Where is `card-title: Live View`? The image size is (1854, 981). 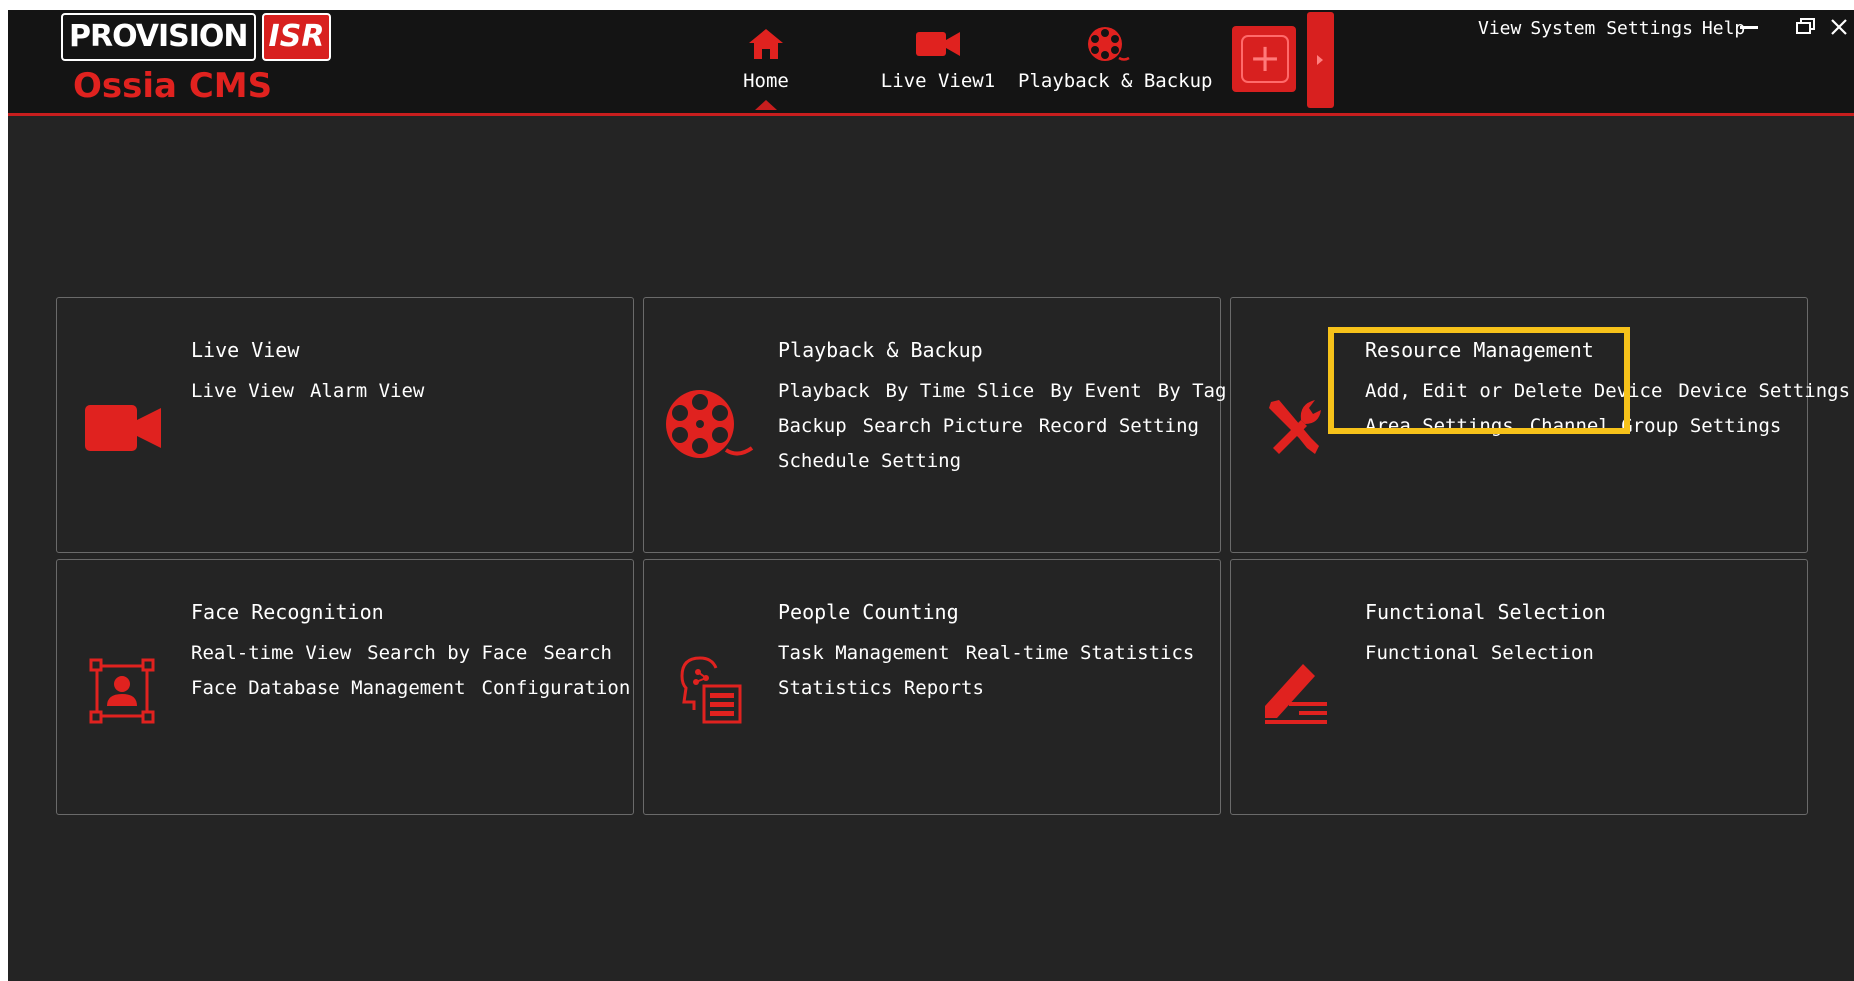
card-title: Live View is located at coordinates (245, 350).